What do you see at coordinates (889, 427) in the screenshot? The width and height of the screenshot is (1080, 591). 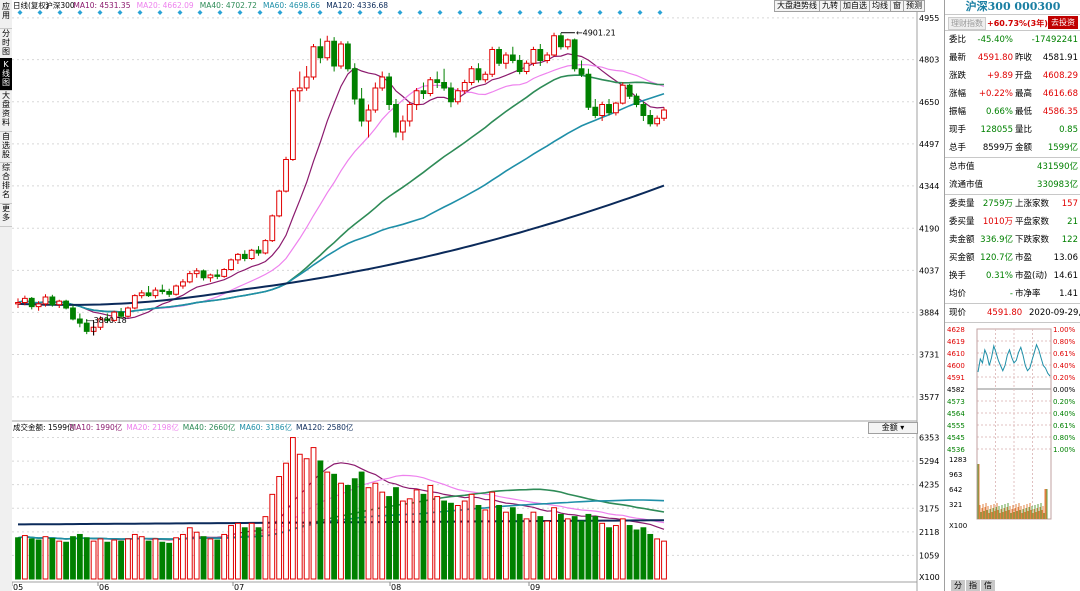 I see `indicator-select-label: 金额` at bounding box center [889, 427].